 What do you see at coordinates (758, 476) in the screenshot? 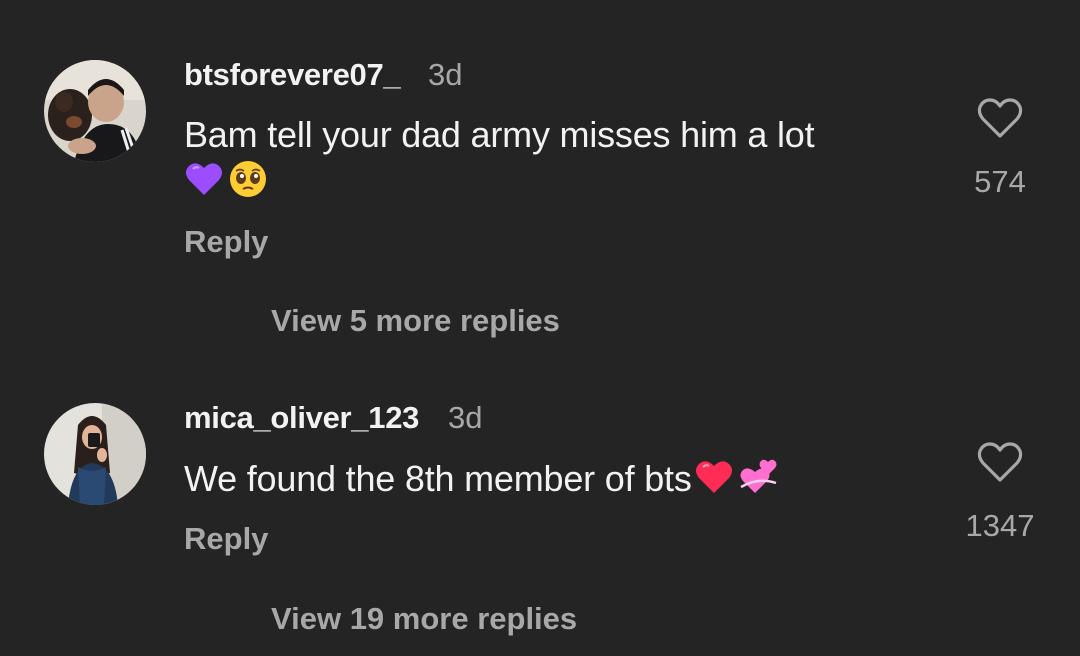
I see `two-hearts-emoji` at bounding box center [758, 476].